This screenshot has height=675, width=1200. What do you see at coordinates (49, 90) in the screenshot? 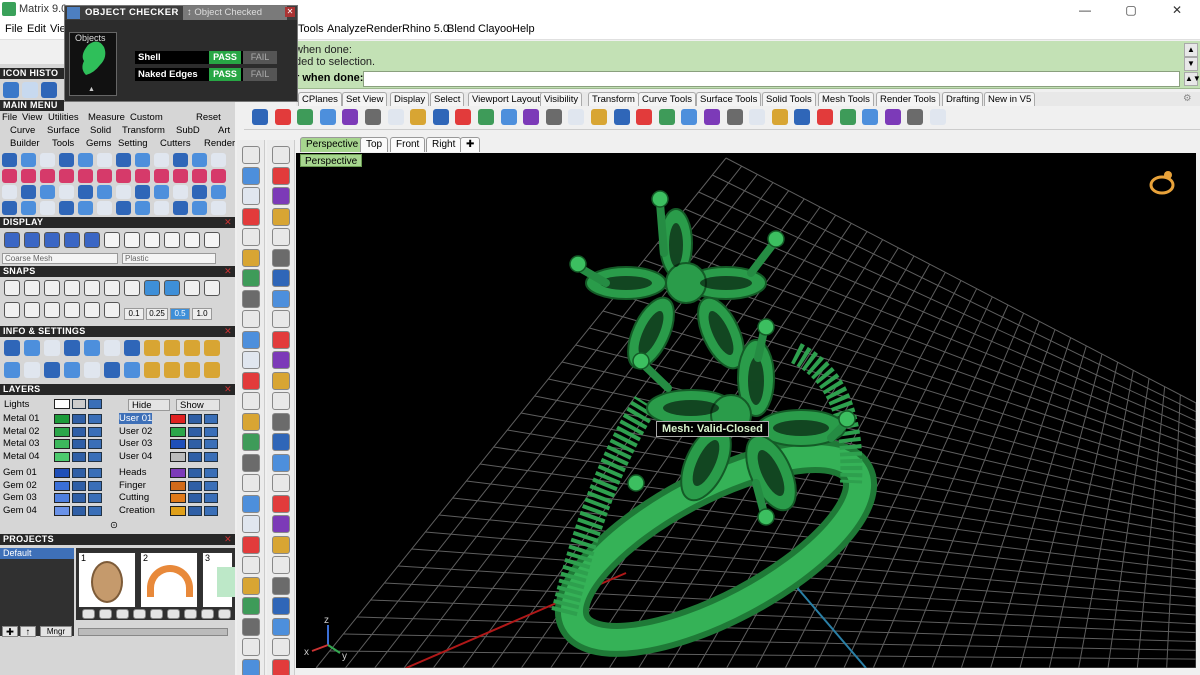
I see `history-transform-icon` at bounding box center [49, 90].